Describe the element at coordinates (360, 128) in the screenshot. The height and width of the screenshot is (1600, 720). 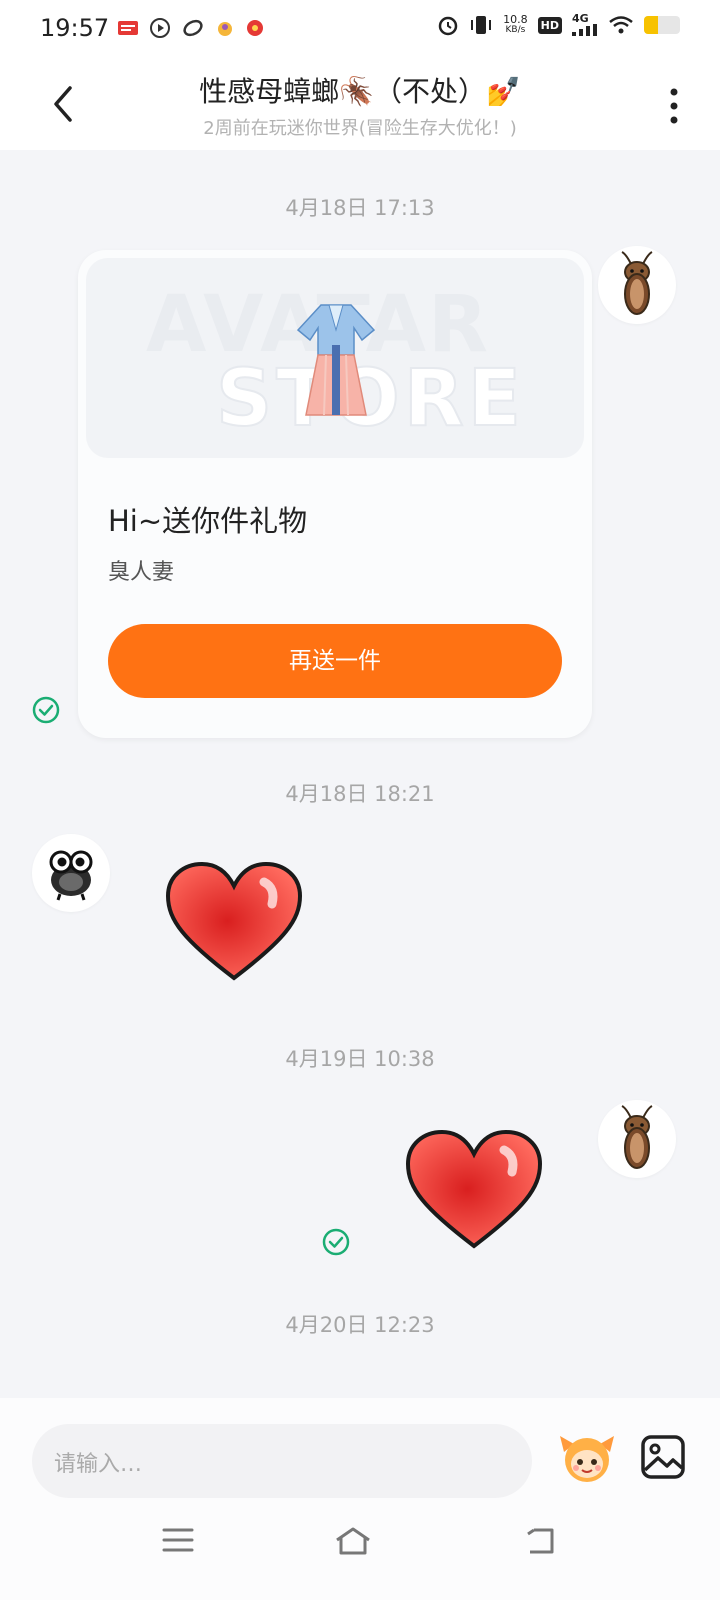
I see `contact-status: 2周前在玩迷你世界(冒险生存大优化！)` at that location.